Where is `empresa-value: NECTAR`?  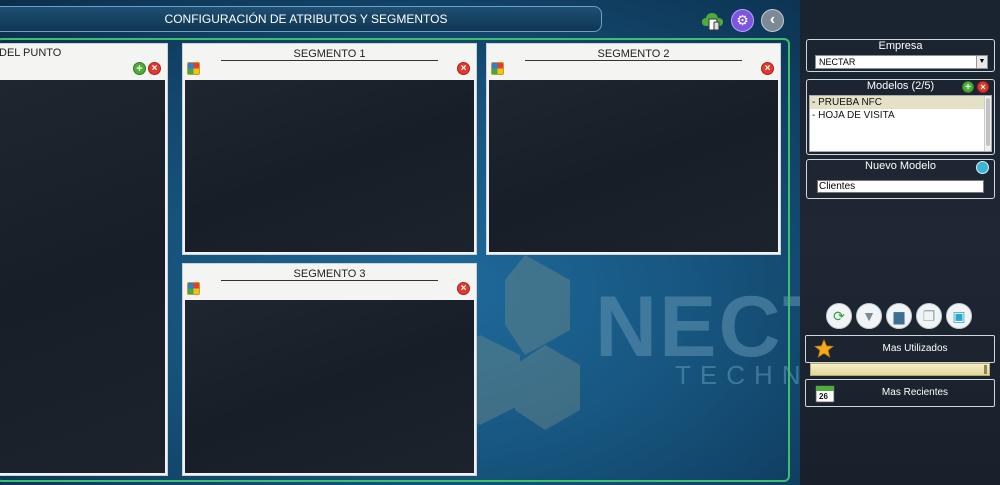
empresa-value: NECTAR is located at coordinates (837, 62).